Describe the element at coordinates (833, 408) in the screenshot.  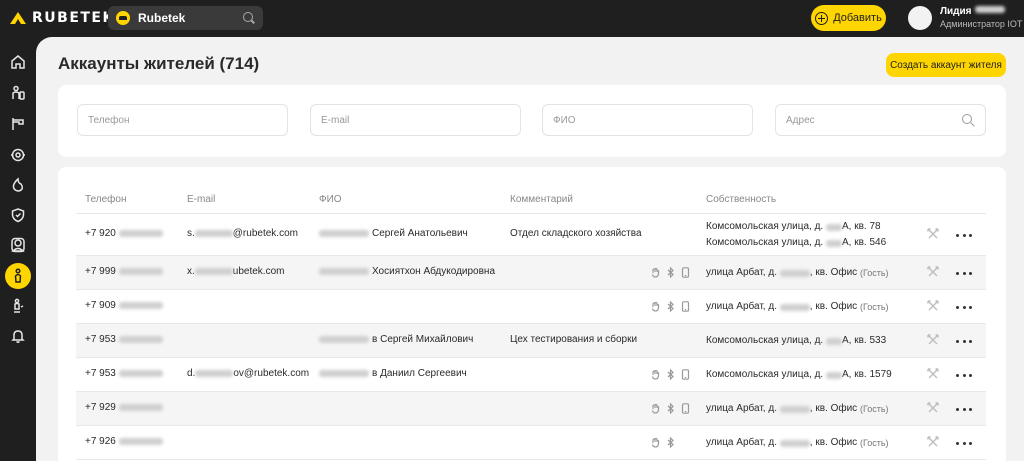
I see `property-apartment: , кв. Офис` at that location.